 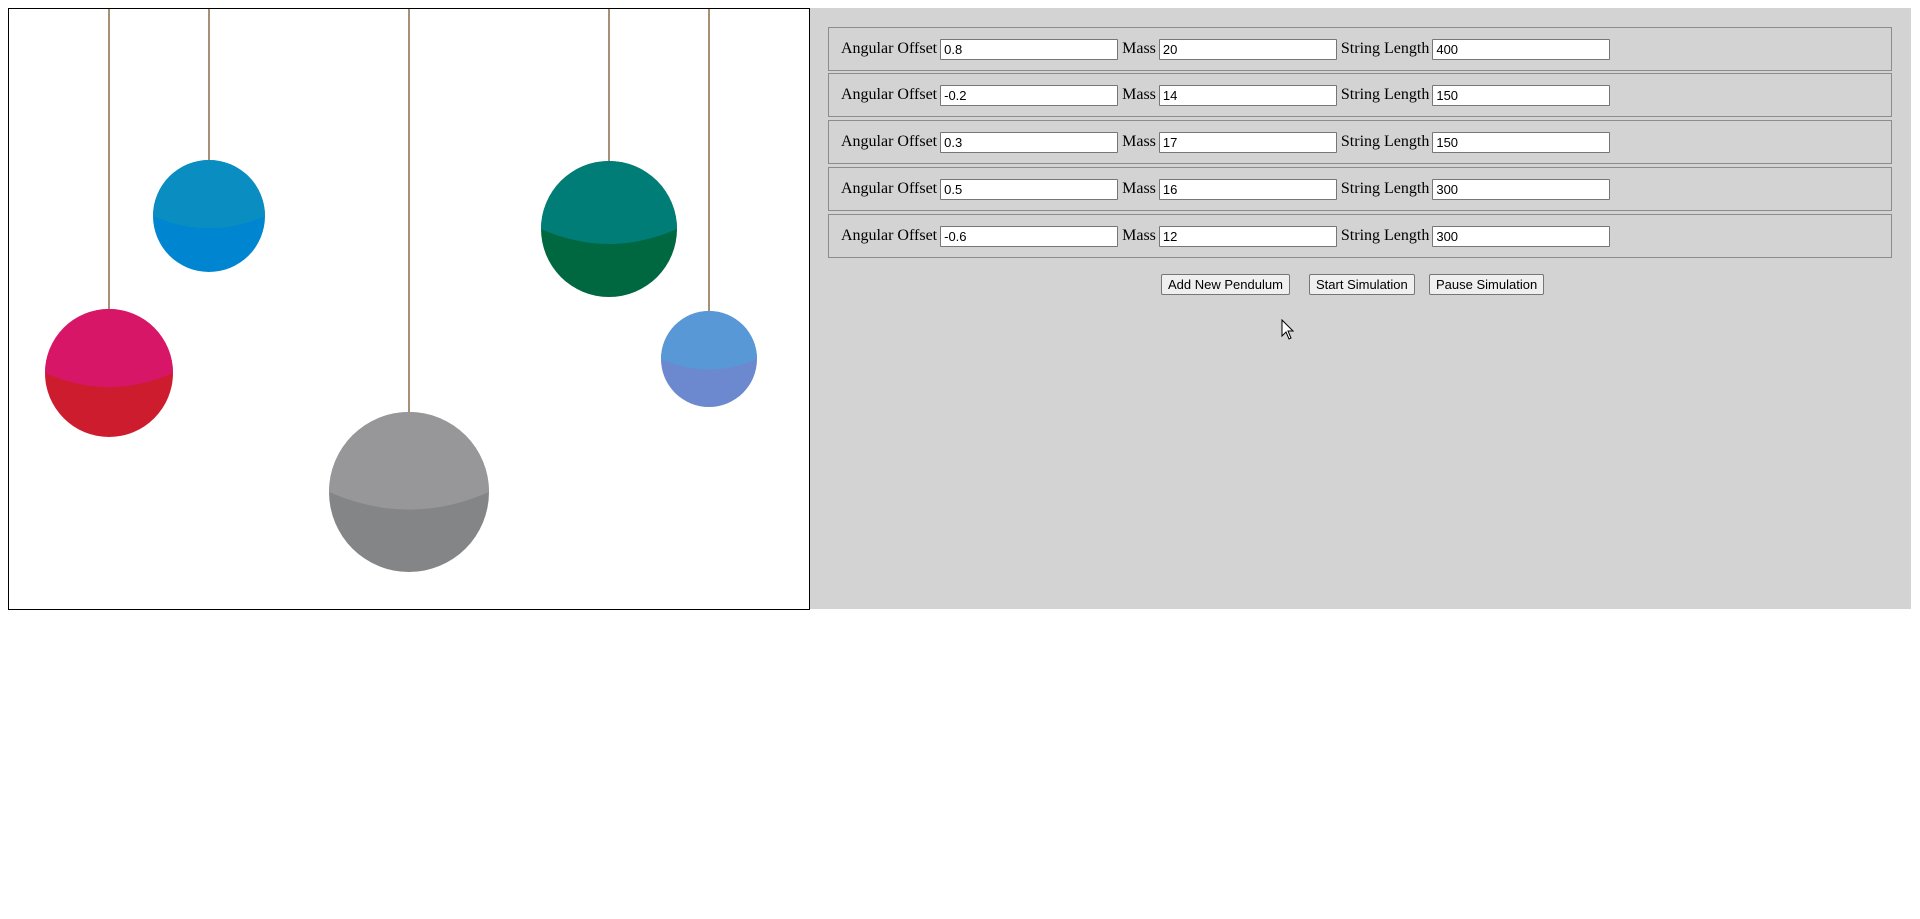 I want to click on pendulum-row-4: Angular Offset Mass String Length, so click(x=1360, y=189).